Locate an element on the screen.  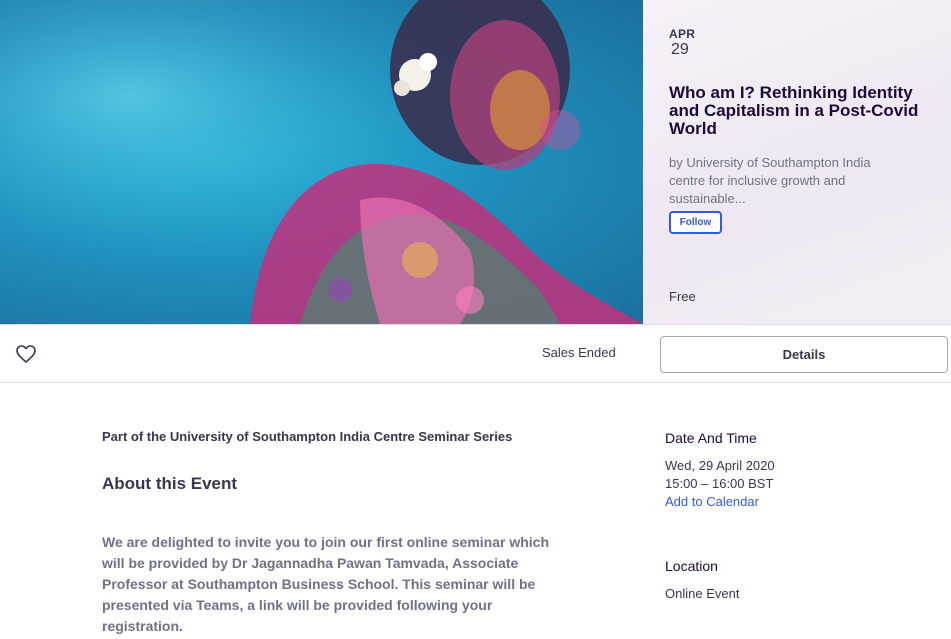
add-to-calendar-link: Add to Calendar is located at coordinates (712, 501).